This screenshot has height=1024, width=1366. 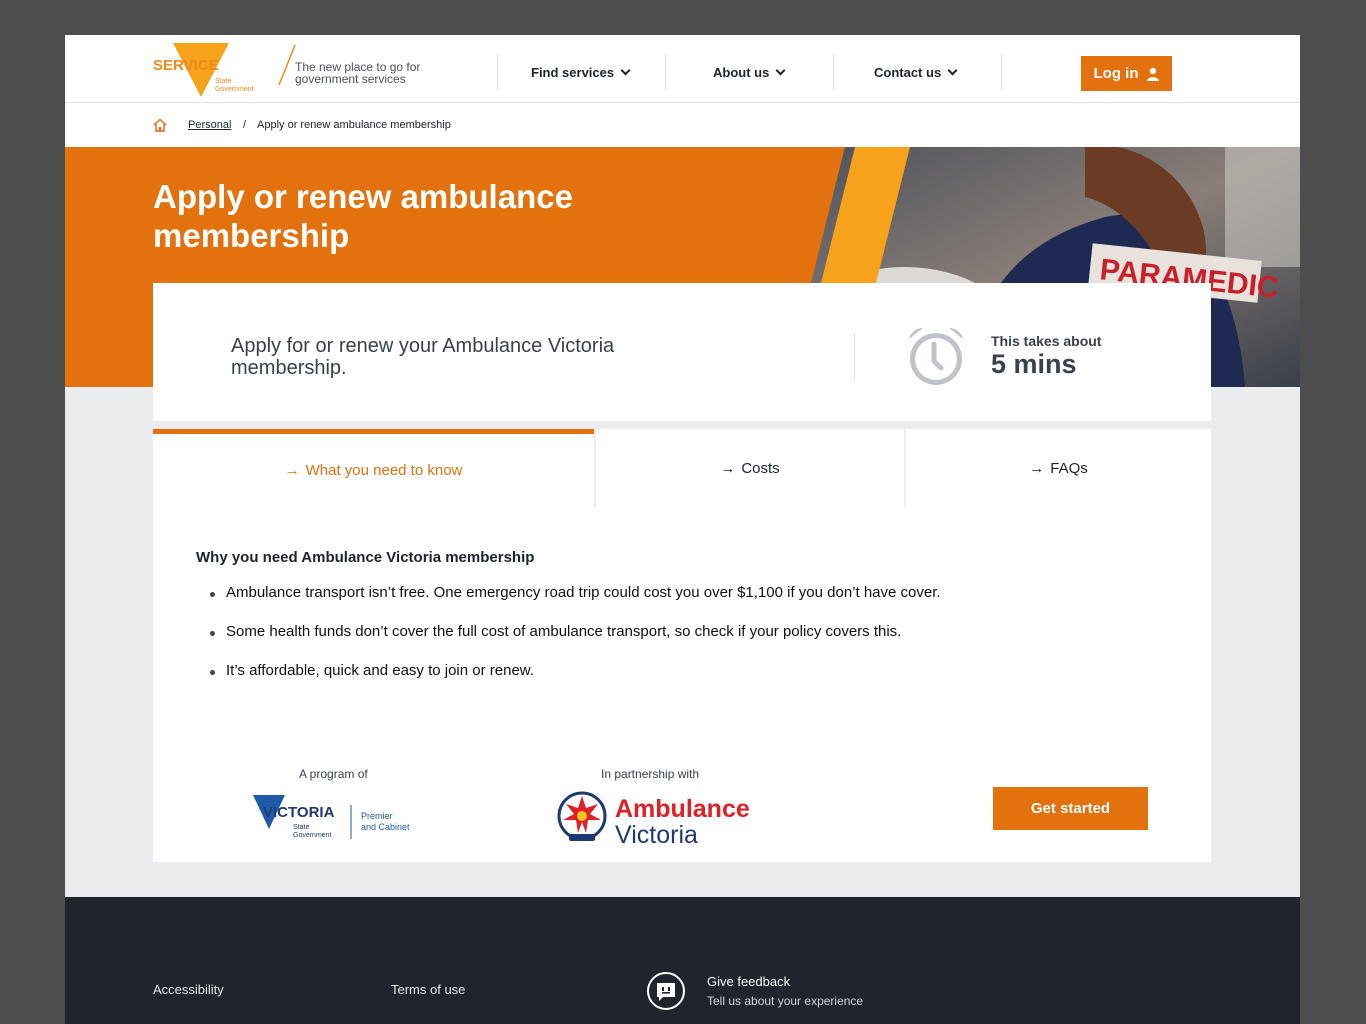 What do you see at coordinates (186, 65) in the screenshot?
I see `logo-text: SERVICE` at bounding box center [186, 65].